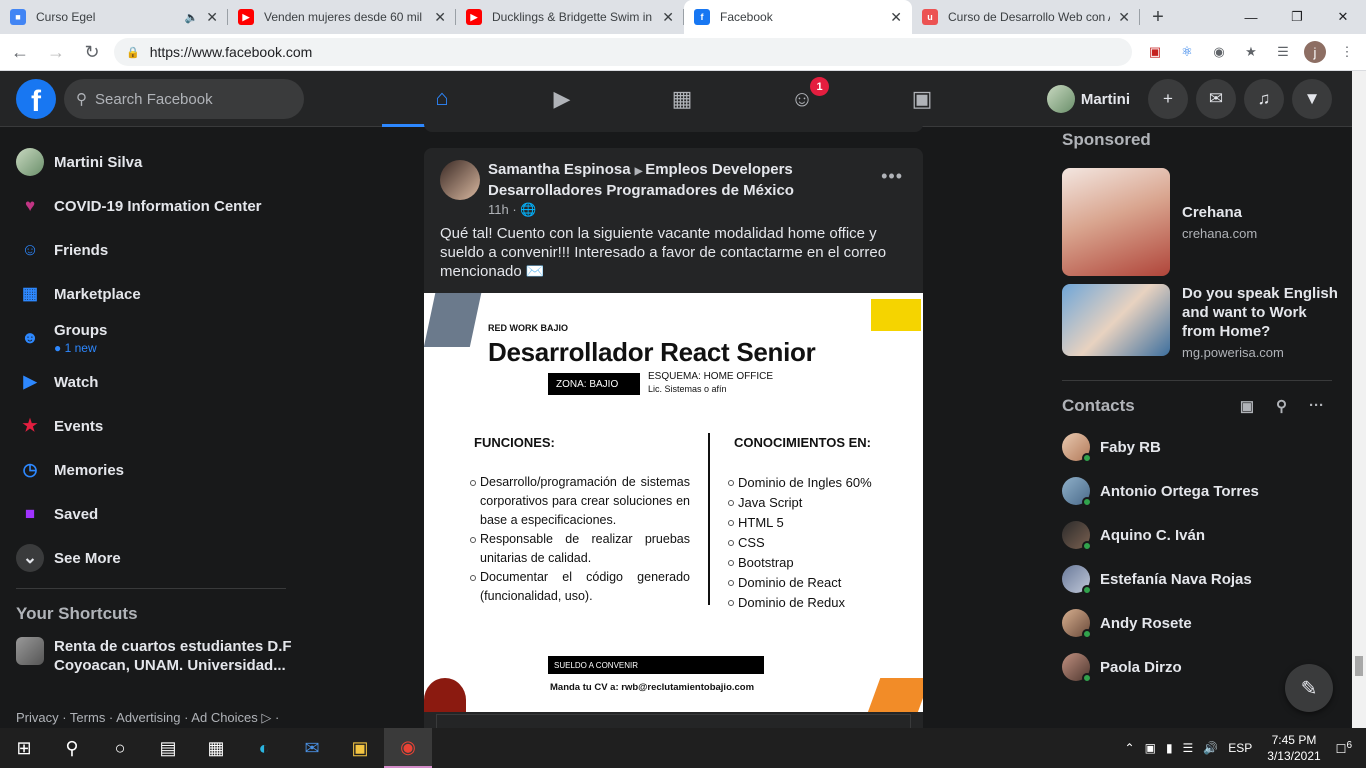 The width and height of the screenshot is (1366, 768). What do you see at coordinates (168, 748) in the screenshot?
I see `task-view-icon: ▤` at bounding box center [168, 748].